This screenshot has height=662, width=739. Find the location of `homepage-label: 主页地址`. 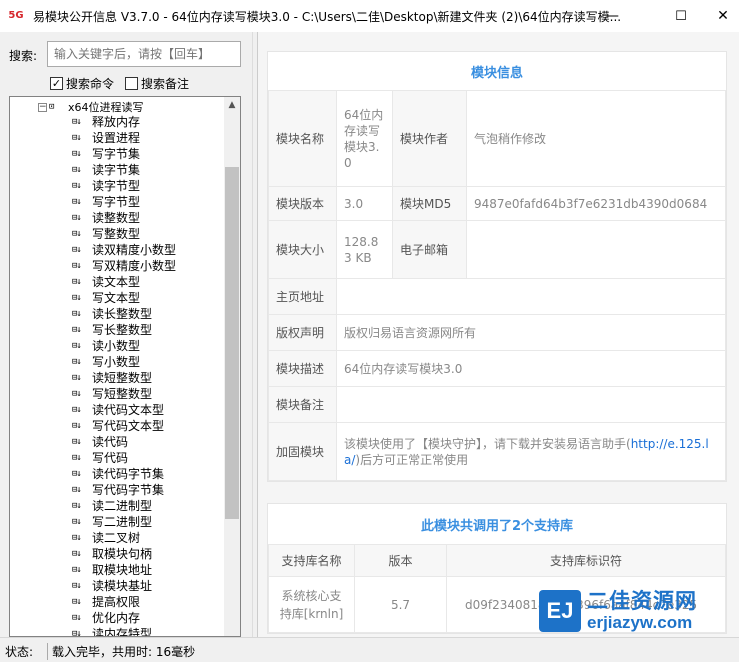

homepage-label: 主页地址 is located at coordinates (302, 296).